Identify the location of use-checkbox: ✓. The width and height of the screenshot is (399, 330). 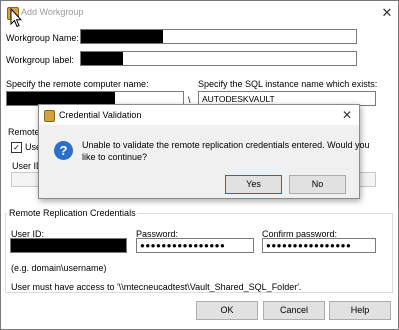
(16, 147).